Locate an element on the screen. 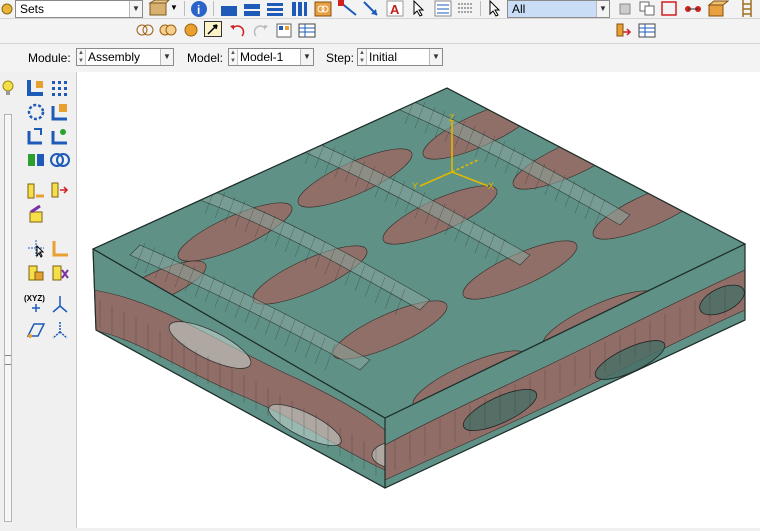 This screenshot has height=531, width=760. merge-cut-icon is located at coordinates (36, 160).